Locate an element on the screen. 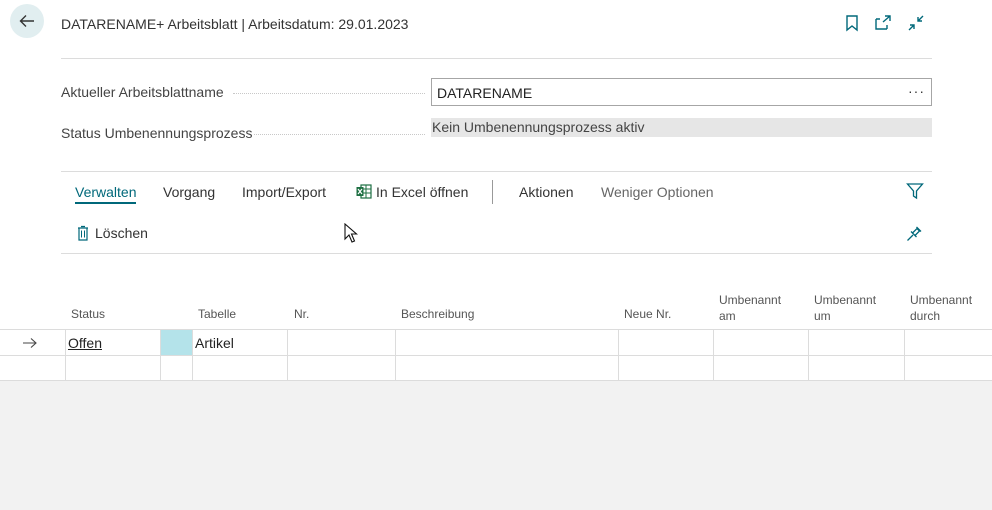  open-new-window-icon is located at coordinates (883, 23).